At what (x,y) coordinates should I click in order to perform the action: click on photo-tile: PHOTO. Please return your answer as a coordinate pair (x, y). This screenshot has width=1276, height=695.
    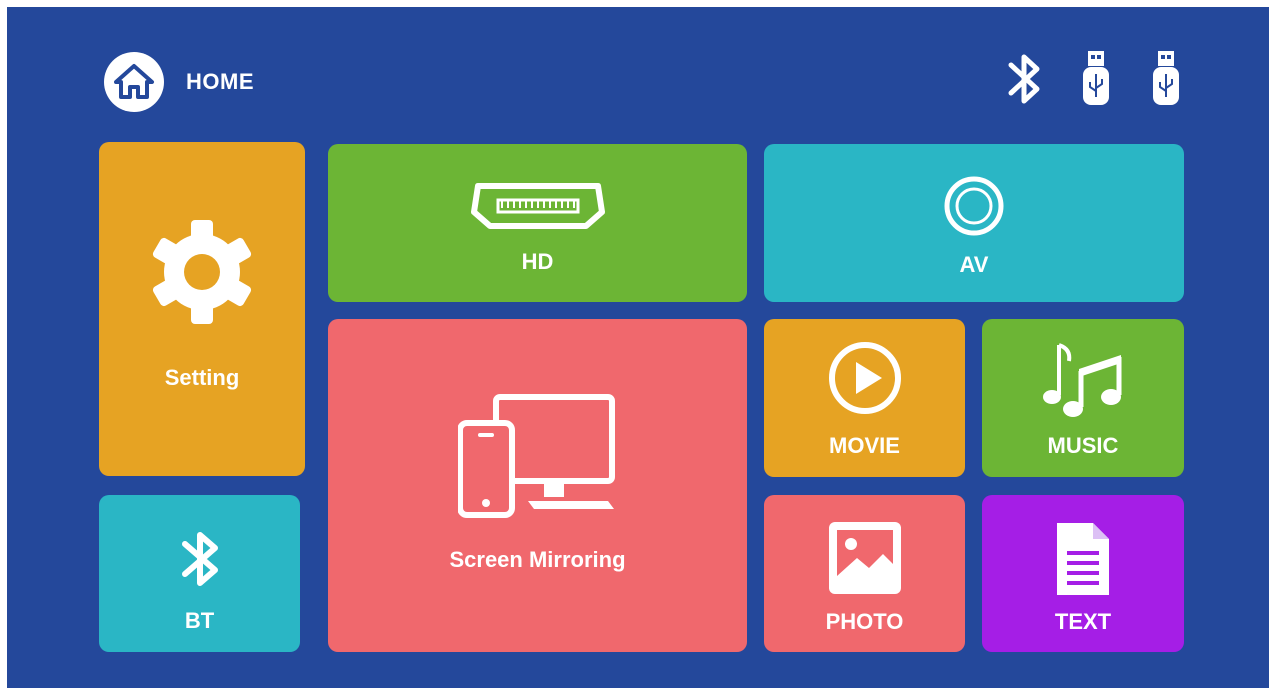
    Looking at the image, I should click on (864, 573).